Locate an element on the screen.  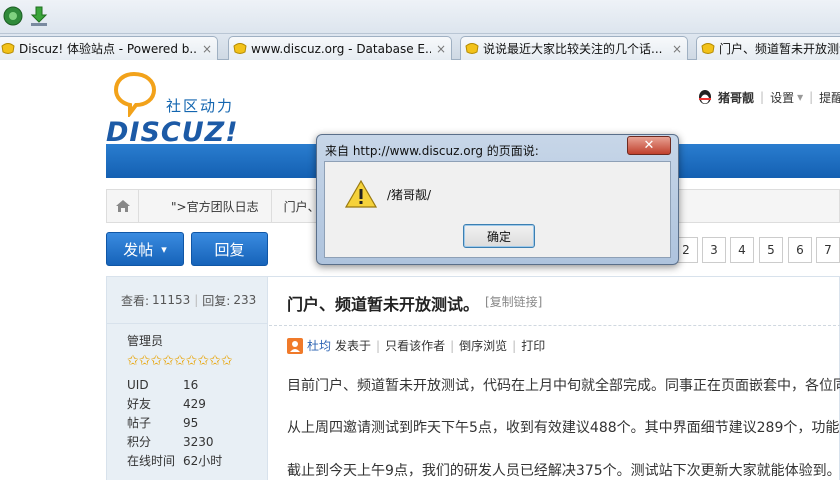
dialog-message: /猪哥靓/ is located at coordinates (409, 195).